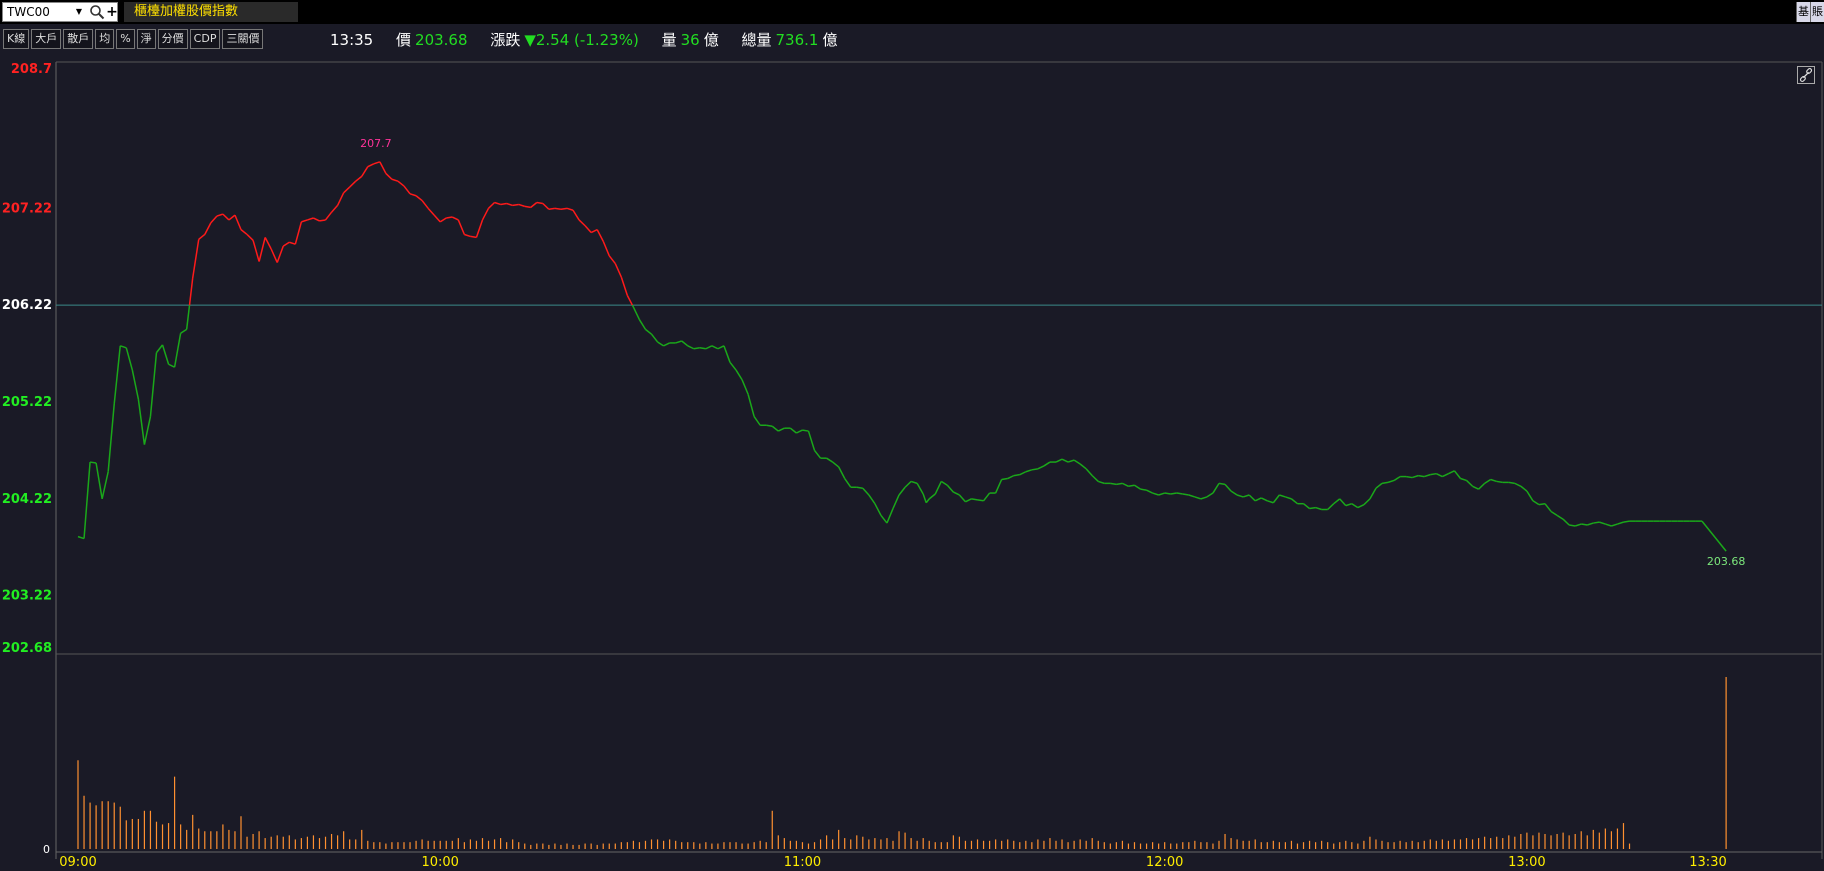  I want to click on link-icon, so click(1806, 75).